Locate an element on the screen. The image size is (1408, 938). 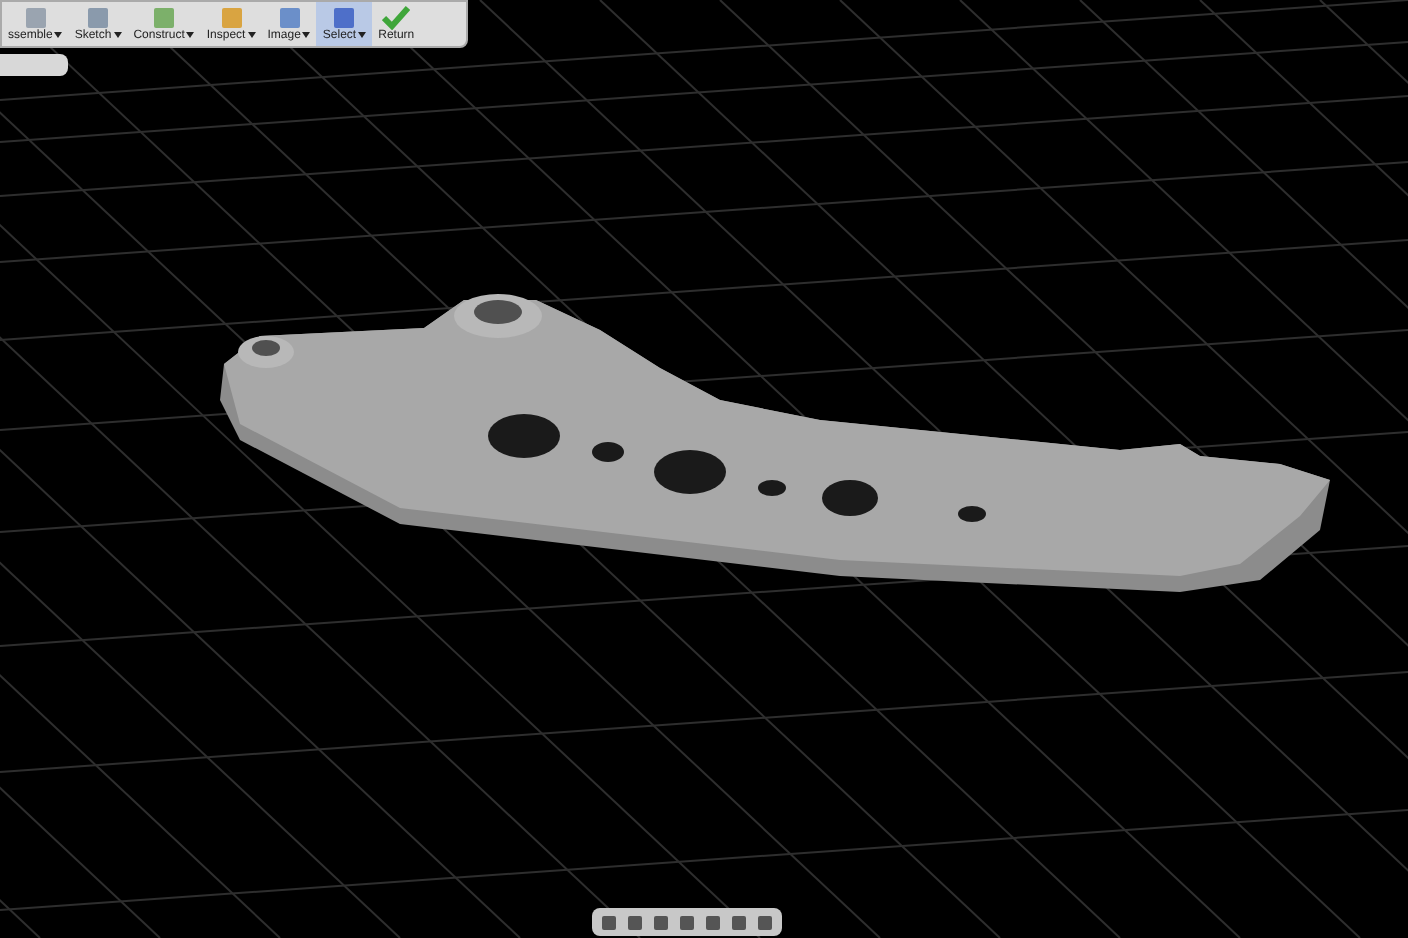
browser-tab is located at coordinates (34, 65).